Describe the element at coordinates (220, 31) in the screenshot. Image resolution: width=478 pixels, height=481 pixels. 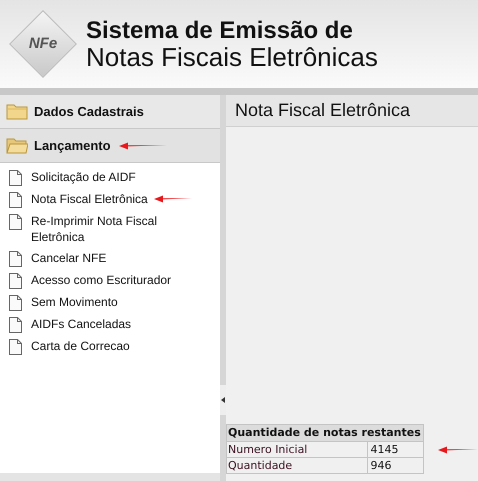
I see `app-title: Sistema de Emissão de` at that location.